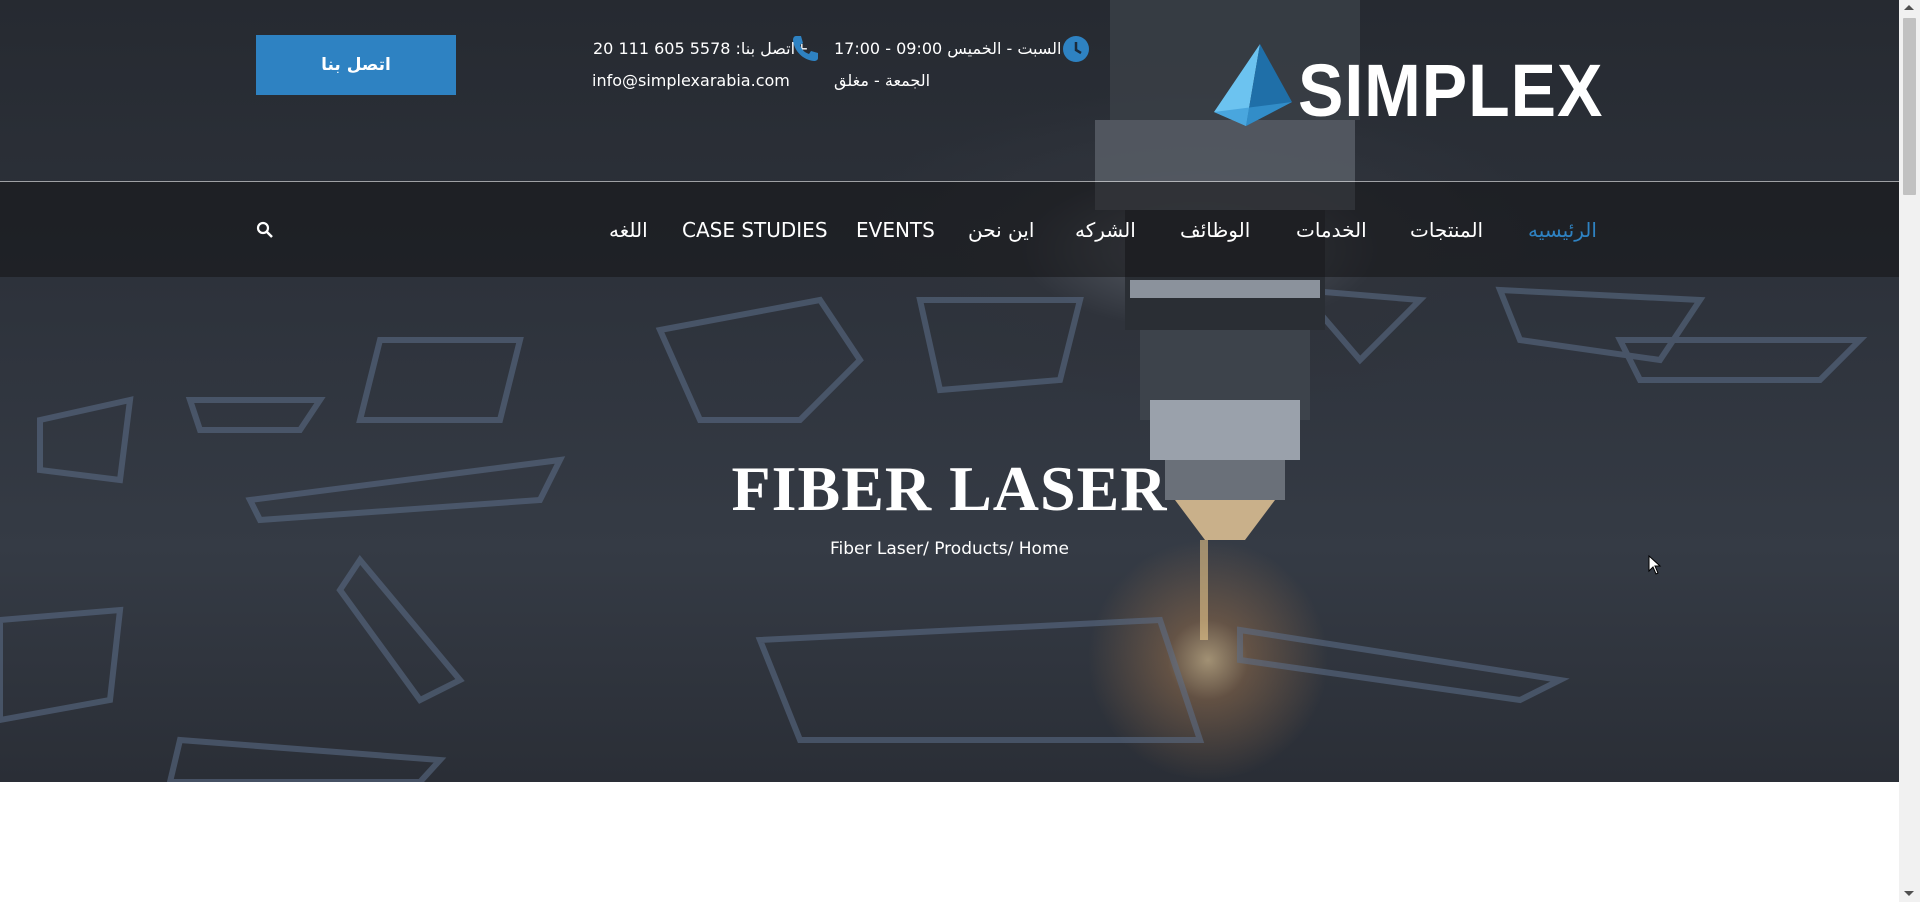  Describe the element at coordinates (948, 48) in the screenshot. I see `working-hours: السبت - الخميس 09:00 - 17:00` at that location.